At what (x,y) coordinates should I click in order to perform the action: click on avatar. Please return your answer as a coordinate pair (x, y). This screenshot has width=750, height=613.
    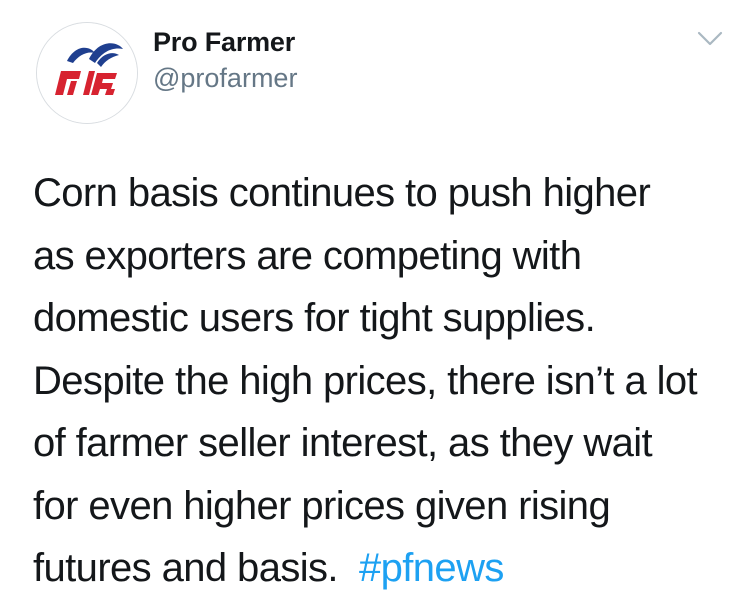
    Looking at the image, I should click on (87, 73).